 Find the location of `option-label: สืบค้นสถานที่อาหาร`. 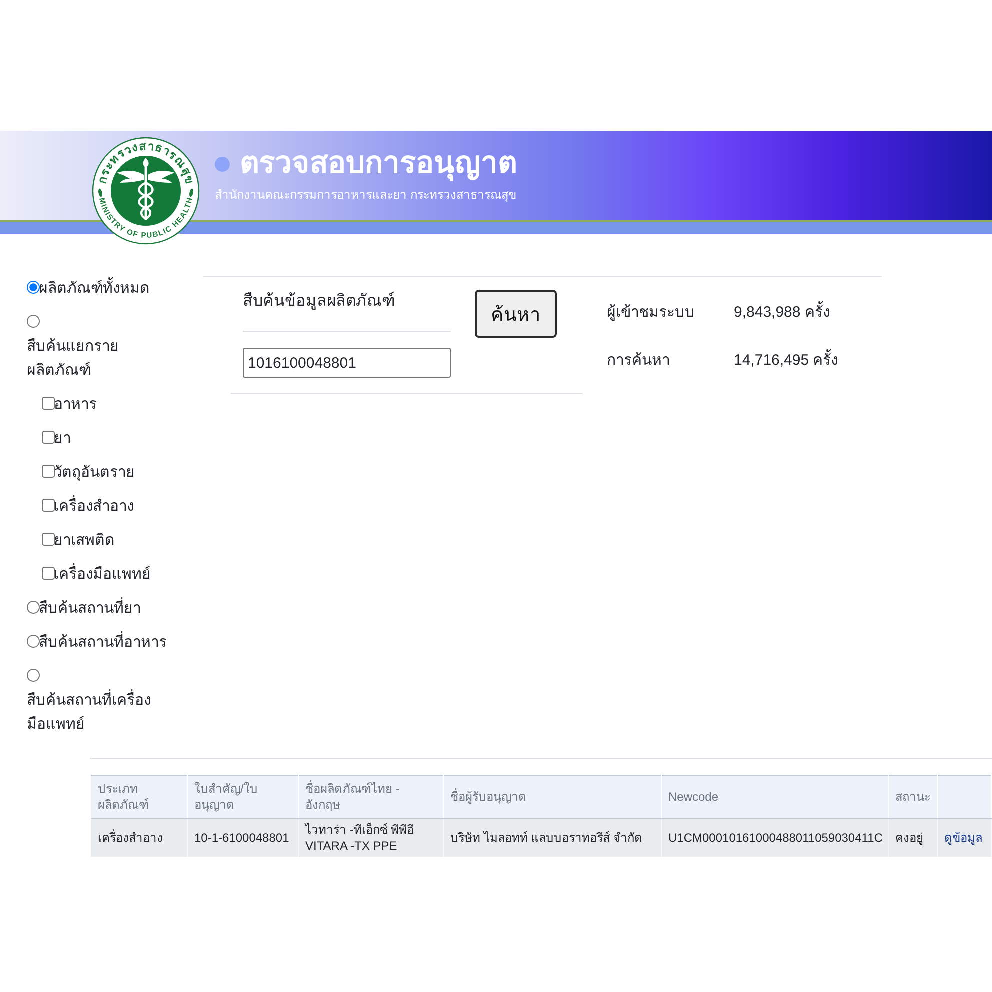

option-label: สืบค้นสถานที่อาหาร is located at coordinates (103, 643).